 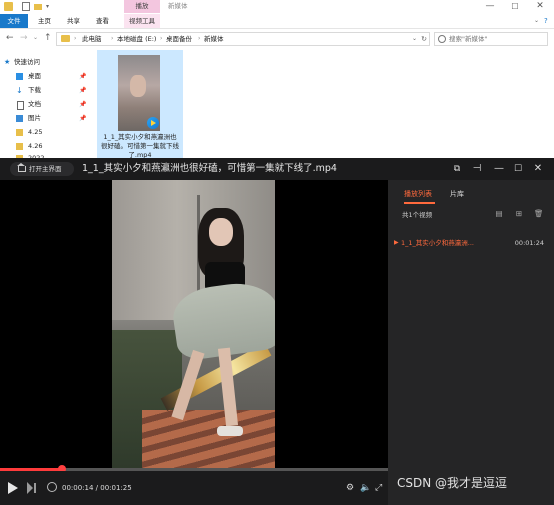 I want to click on playlist-item-duration: 00:01:24, so click(x=529, y=243).